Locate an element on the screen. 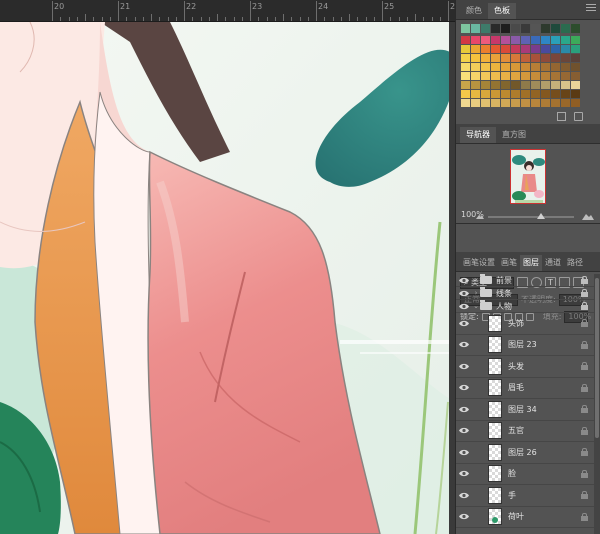 The width and height of the screenshot is (600, 534). layer-row: 头饰 is located at coordinates (525, 324).